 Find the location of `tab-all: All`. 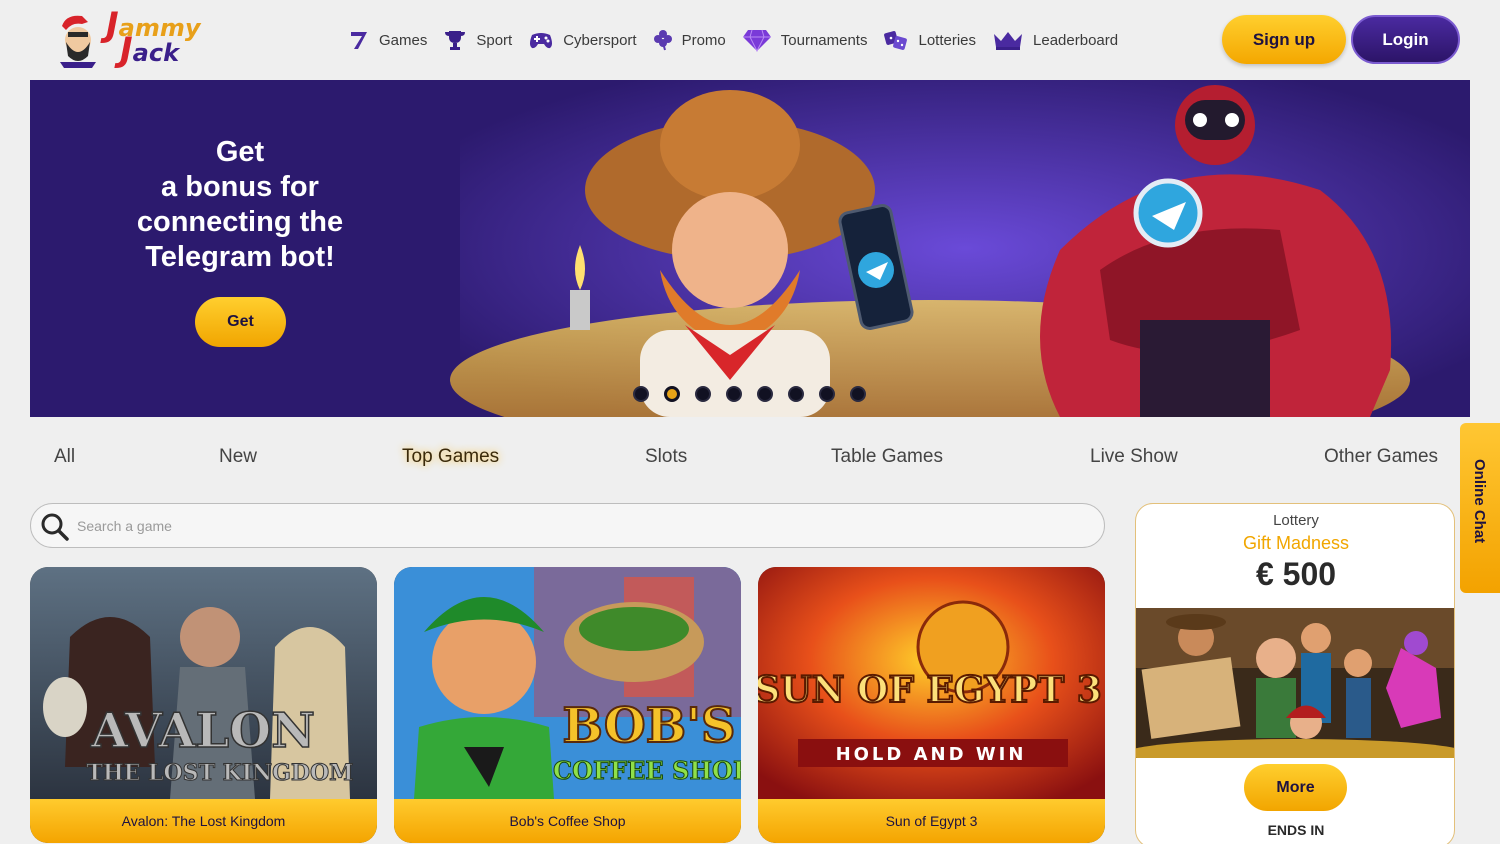

tab-all: All is located at coordinates (64, 457).